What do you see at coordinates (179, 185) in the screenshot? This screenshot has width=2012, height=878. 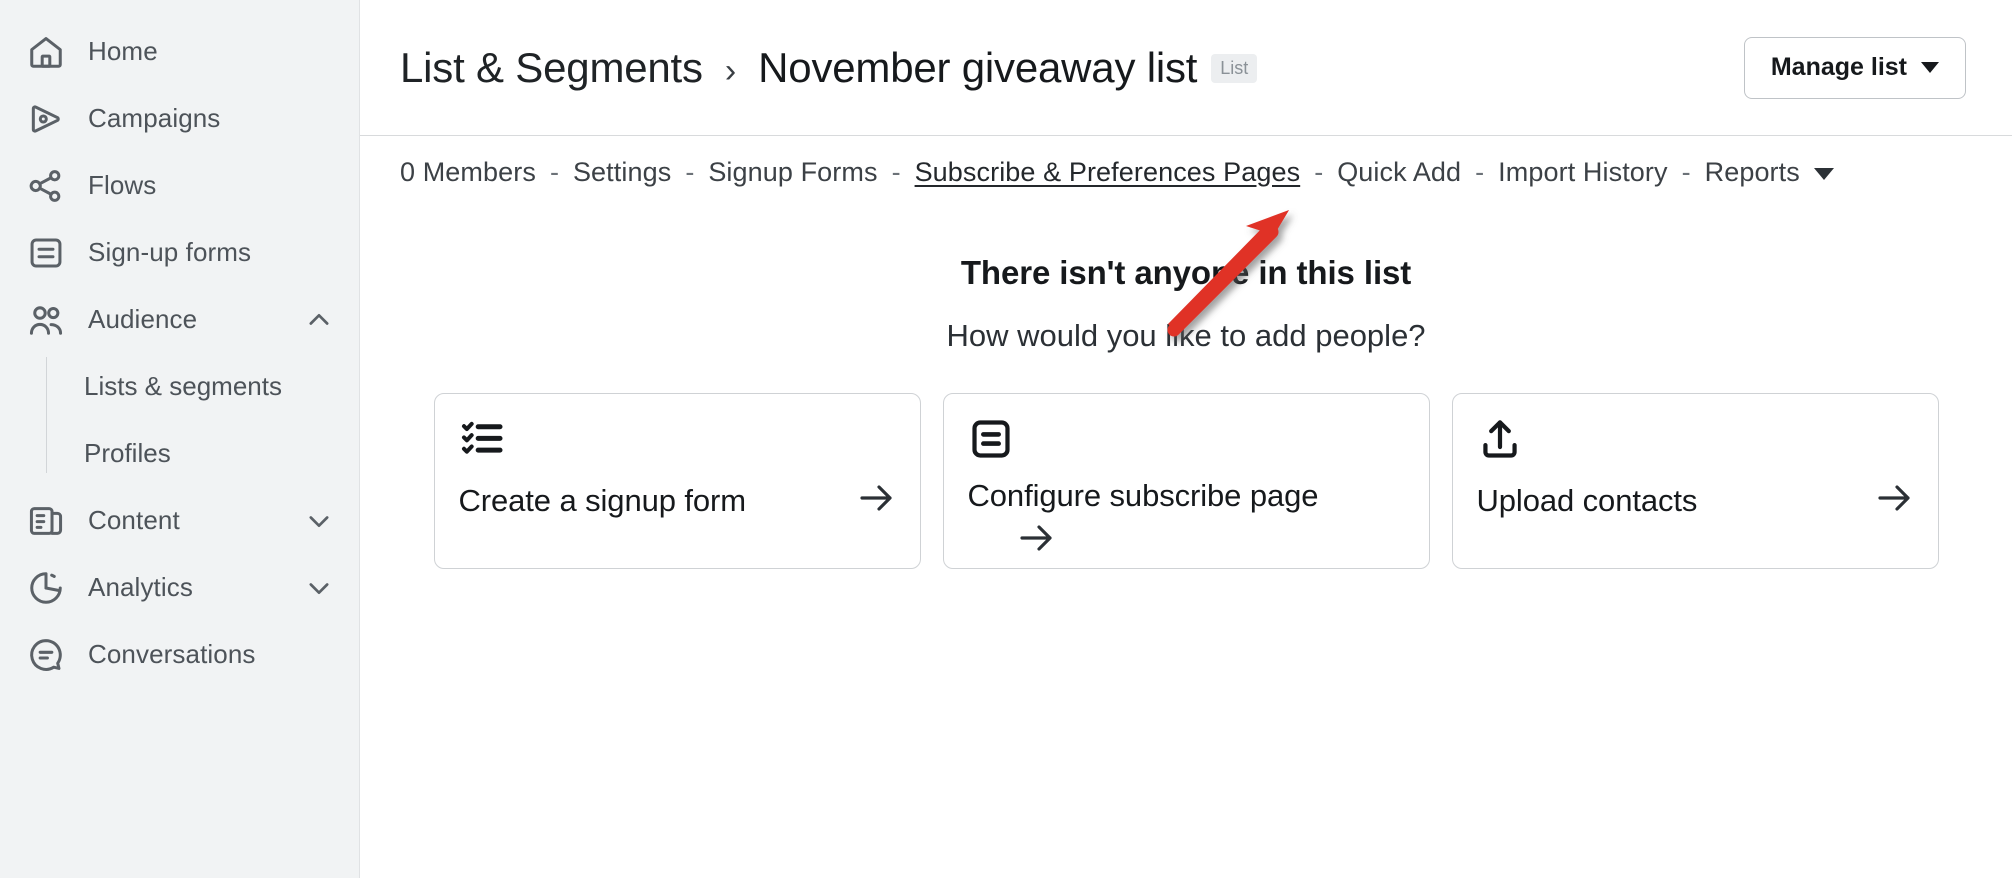 I see `sidebar-item-flows: Flows` at bounding box center [179, 185].